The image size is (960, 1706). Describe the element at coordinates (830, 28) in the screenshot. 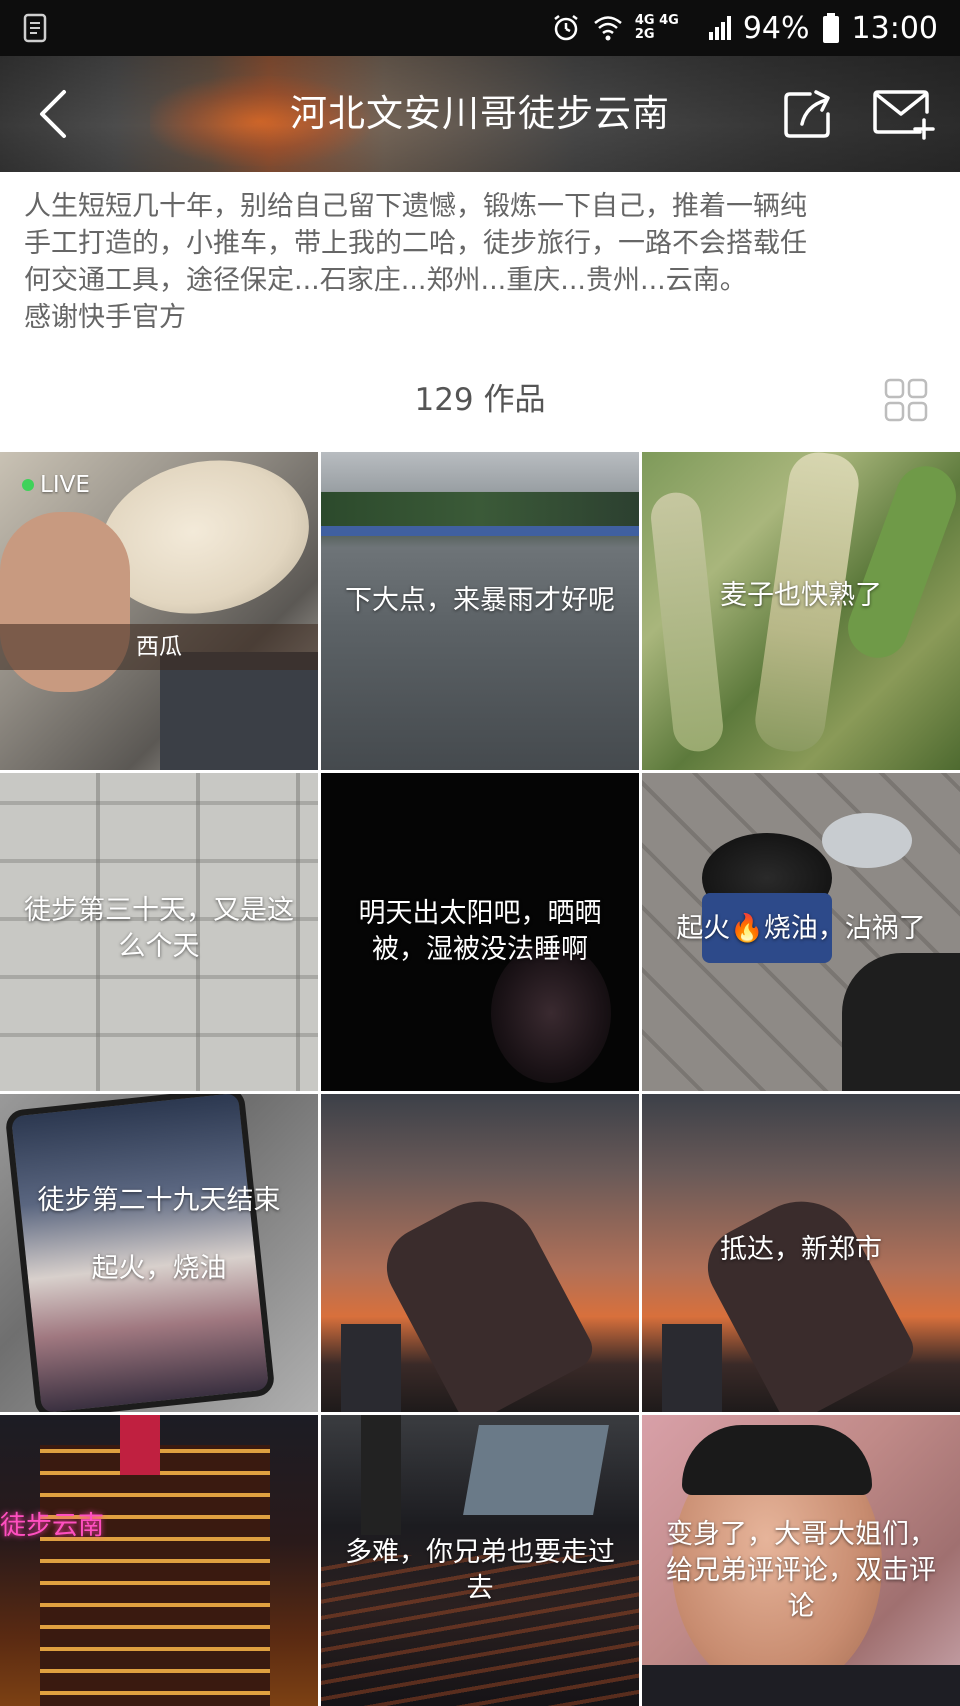

I see `battery-icon` at that location.